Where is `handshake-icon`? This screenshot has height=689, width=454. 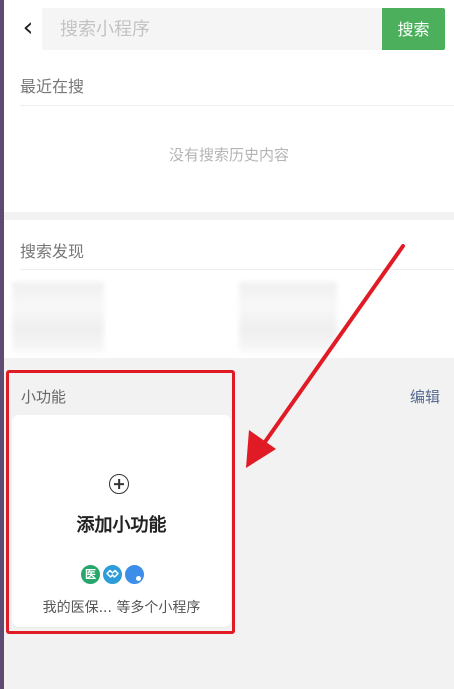
handshake-icon is located at coordinates (112, 574).